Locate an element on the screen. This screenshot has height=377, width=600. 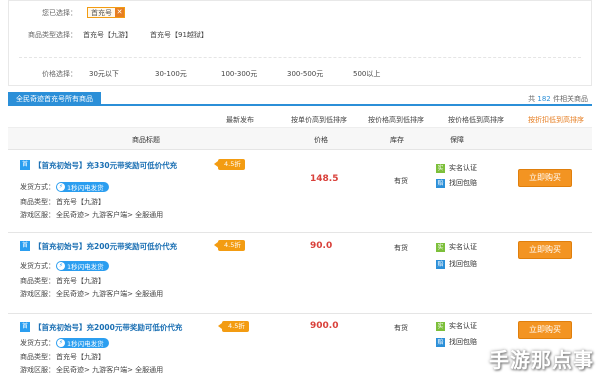
result-count: 共 182 件相关商品 is located at coordinates (558, 99).